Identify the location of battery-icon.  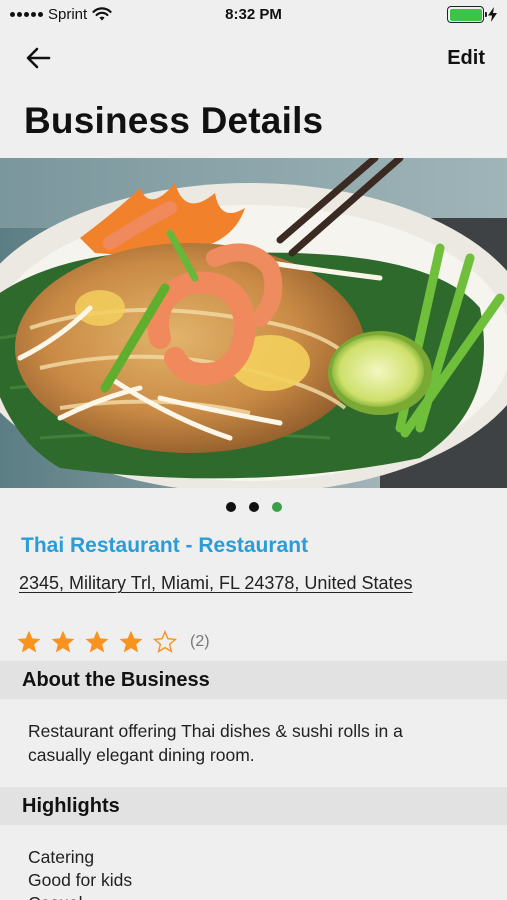
(467, 14).